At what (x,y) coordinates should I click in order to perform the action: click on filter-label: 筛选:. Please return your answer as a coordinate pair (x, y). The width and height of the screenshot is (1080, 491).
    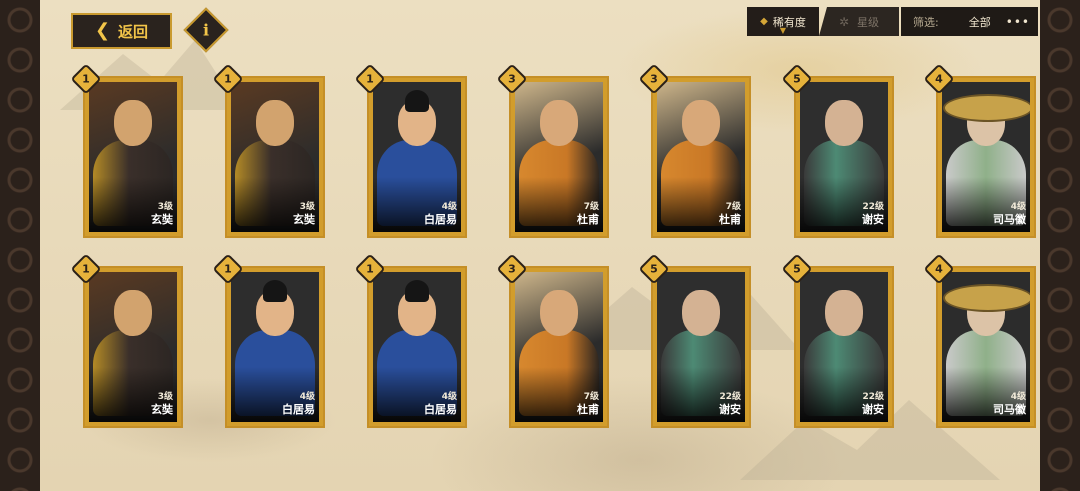
    Looking at the image, I should click on (926, 22).